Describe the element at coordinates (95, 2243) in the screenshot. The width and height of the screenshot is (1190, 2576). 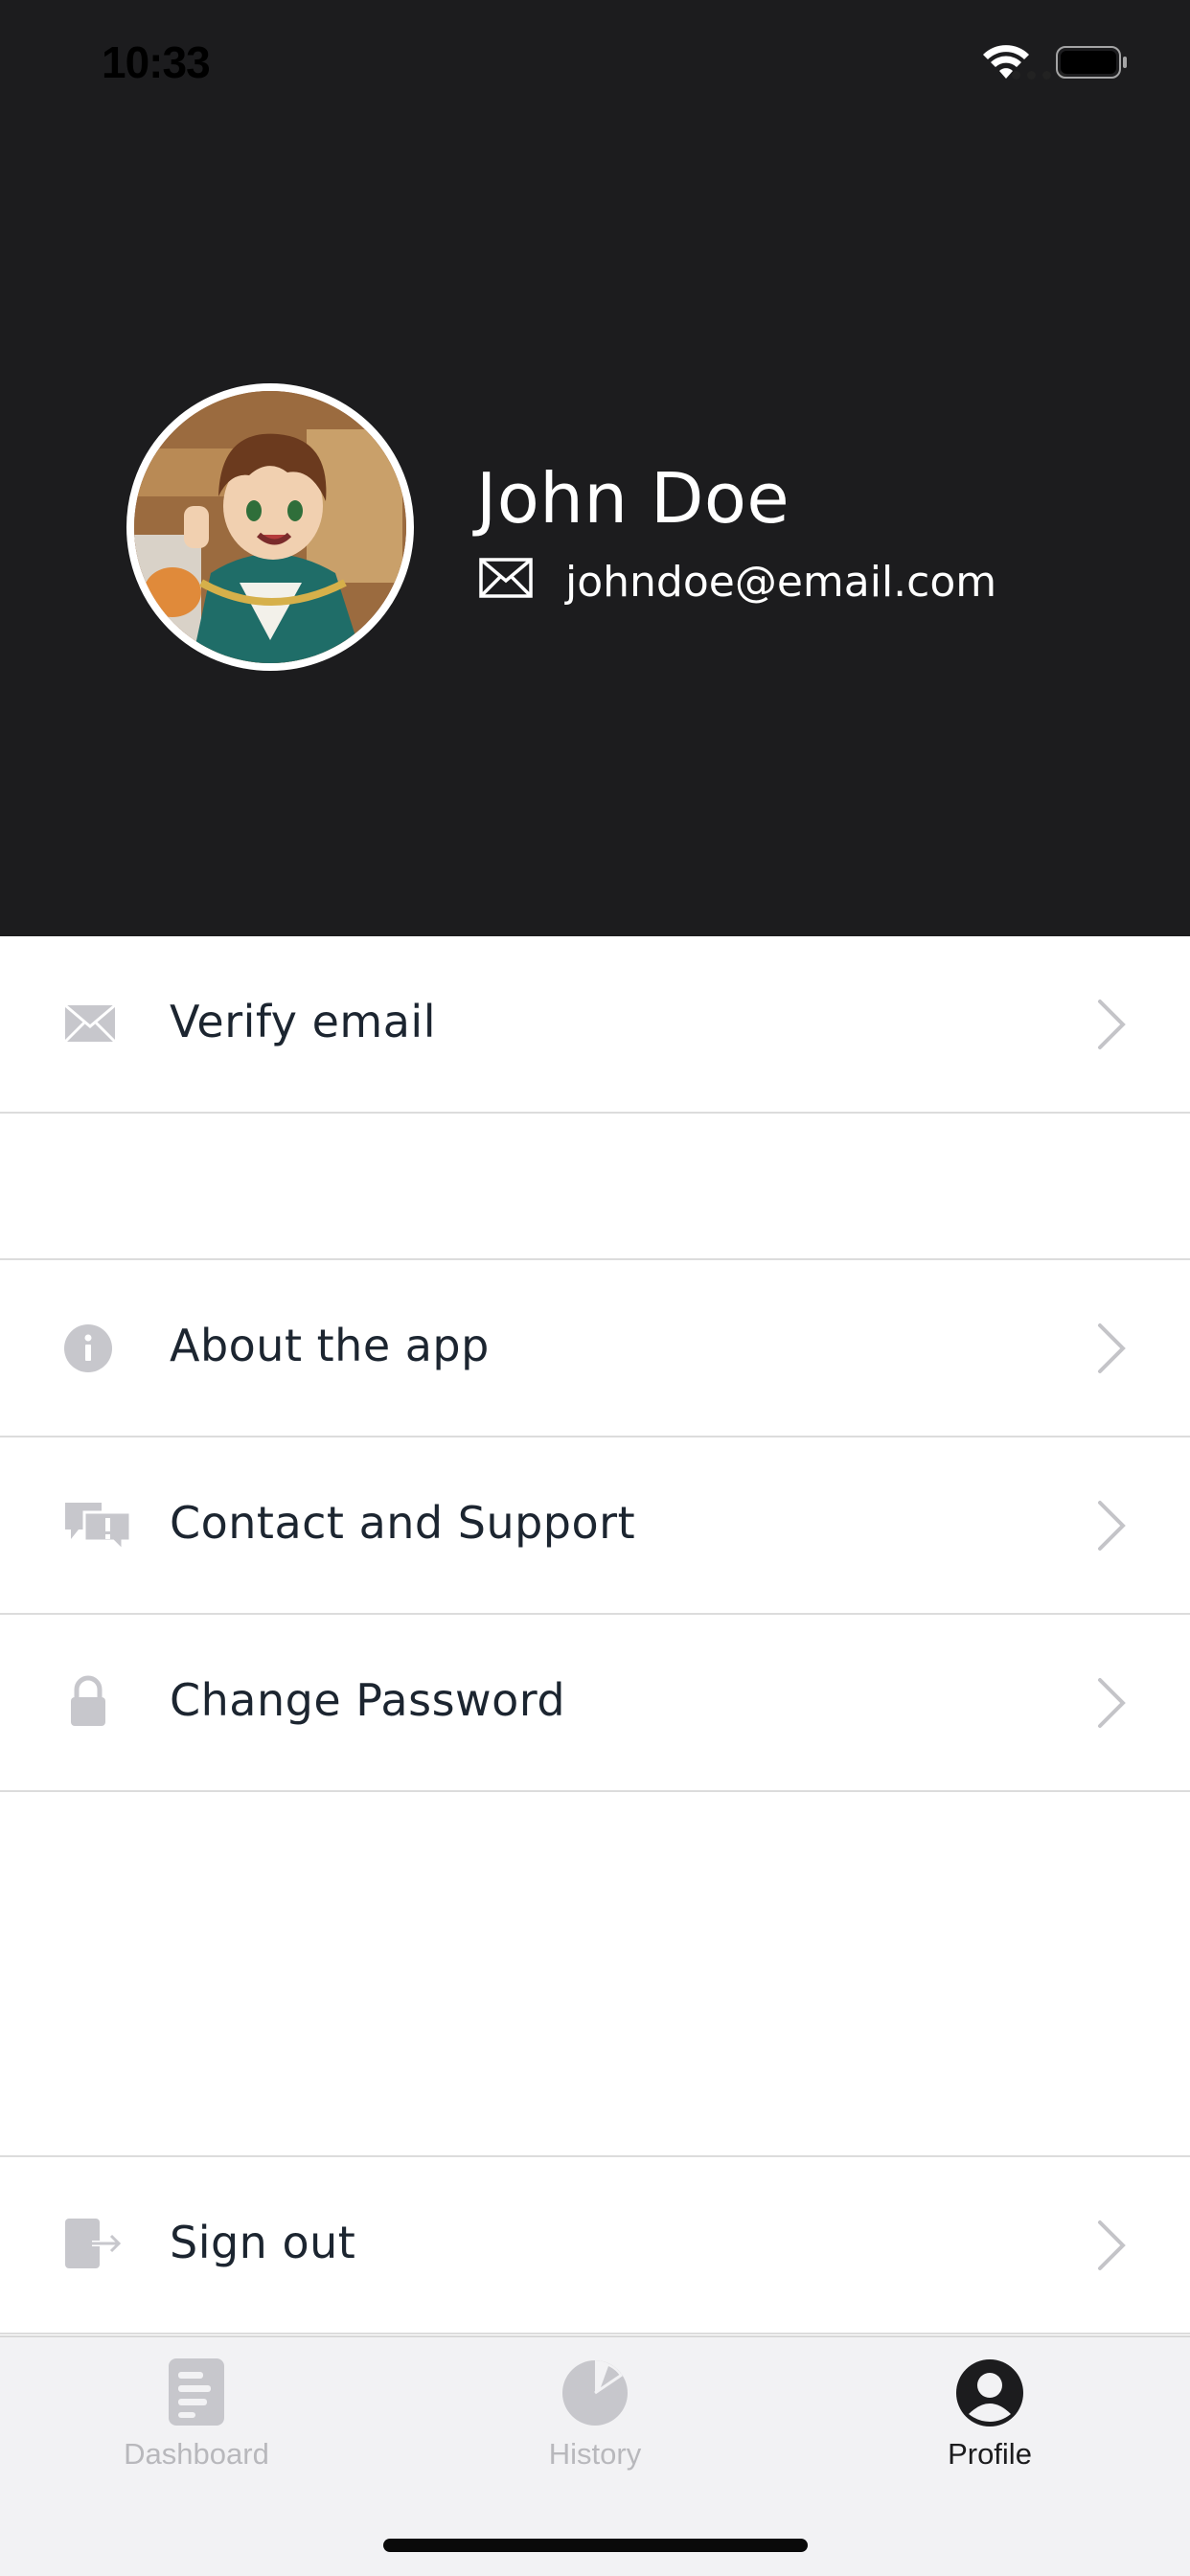
I see `sign-out-icon` at that location.